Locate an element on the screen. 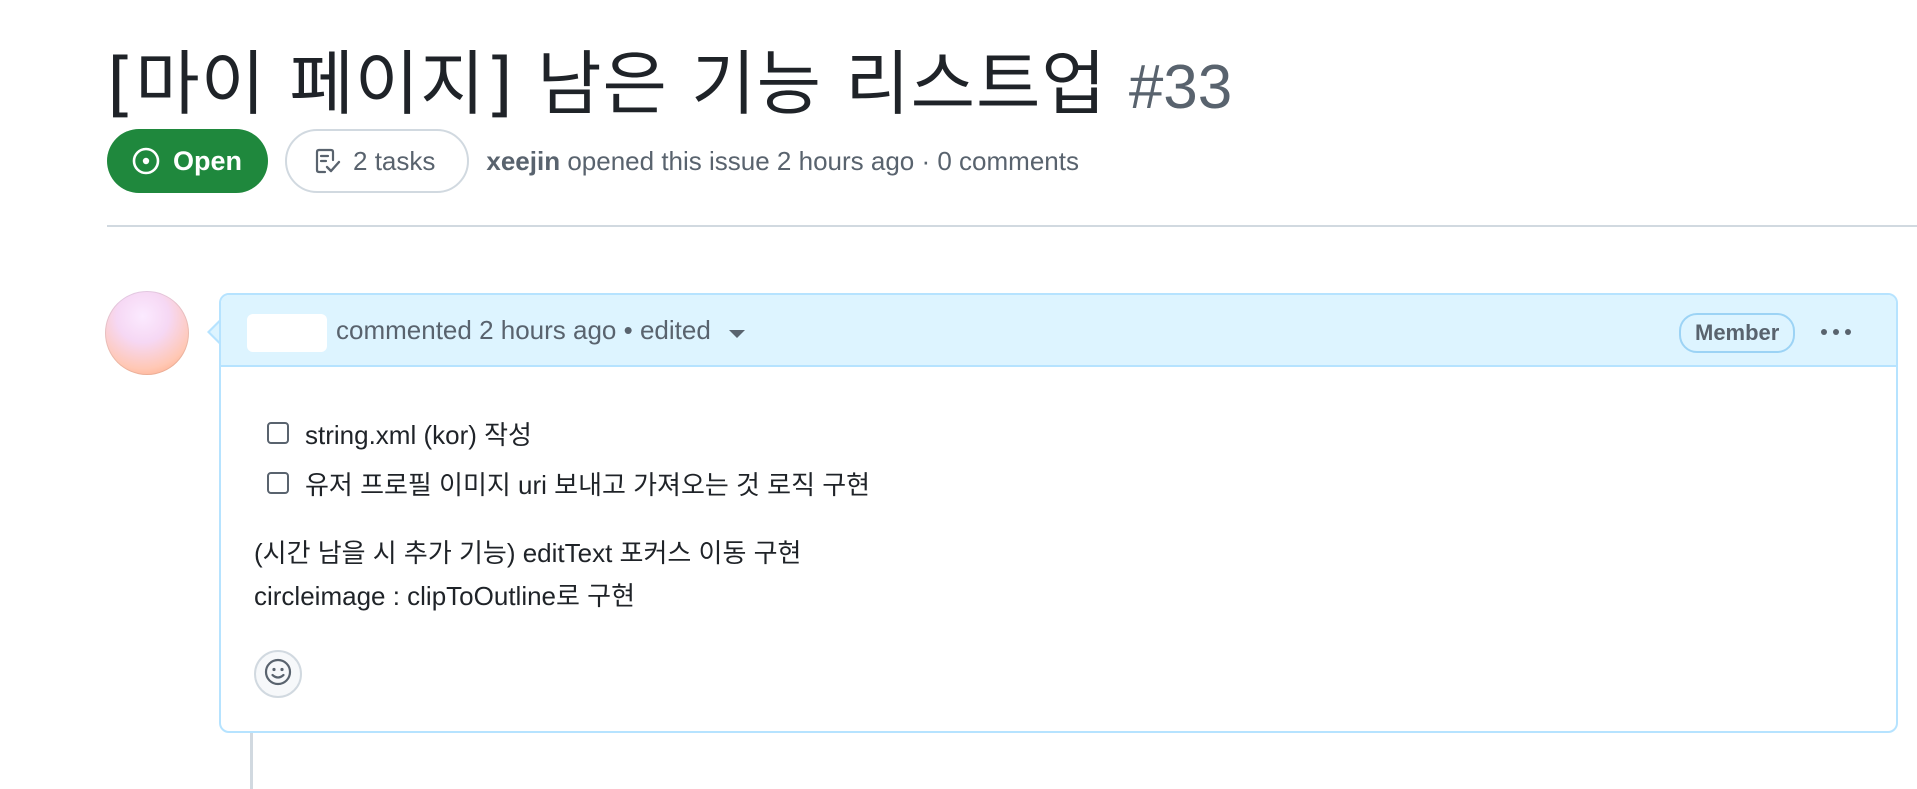 The height and width of the screenshot is (789, 1917). issue-title-row: [마이 페이지] 남은 기능 리스트업 #33 is located at coordinates (669, 78).